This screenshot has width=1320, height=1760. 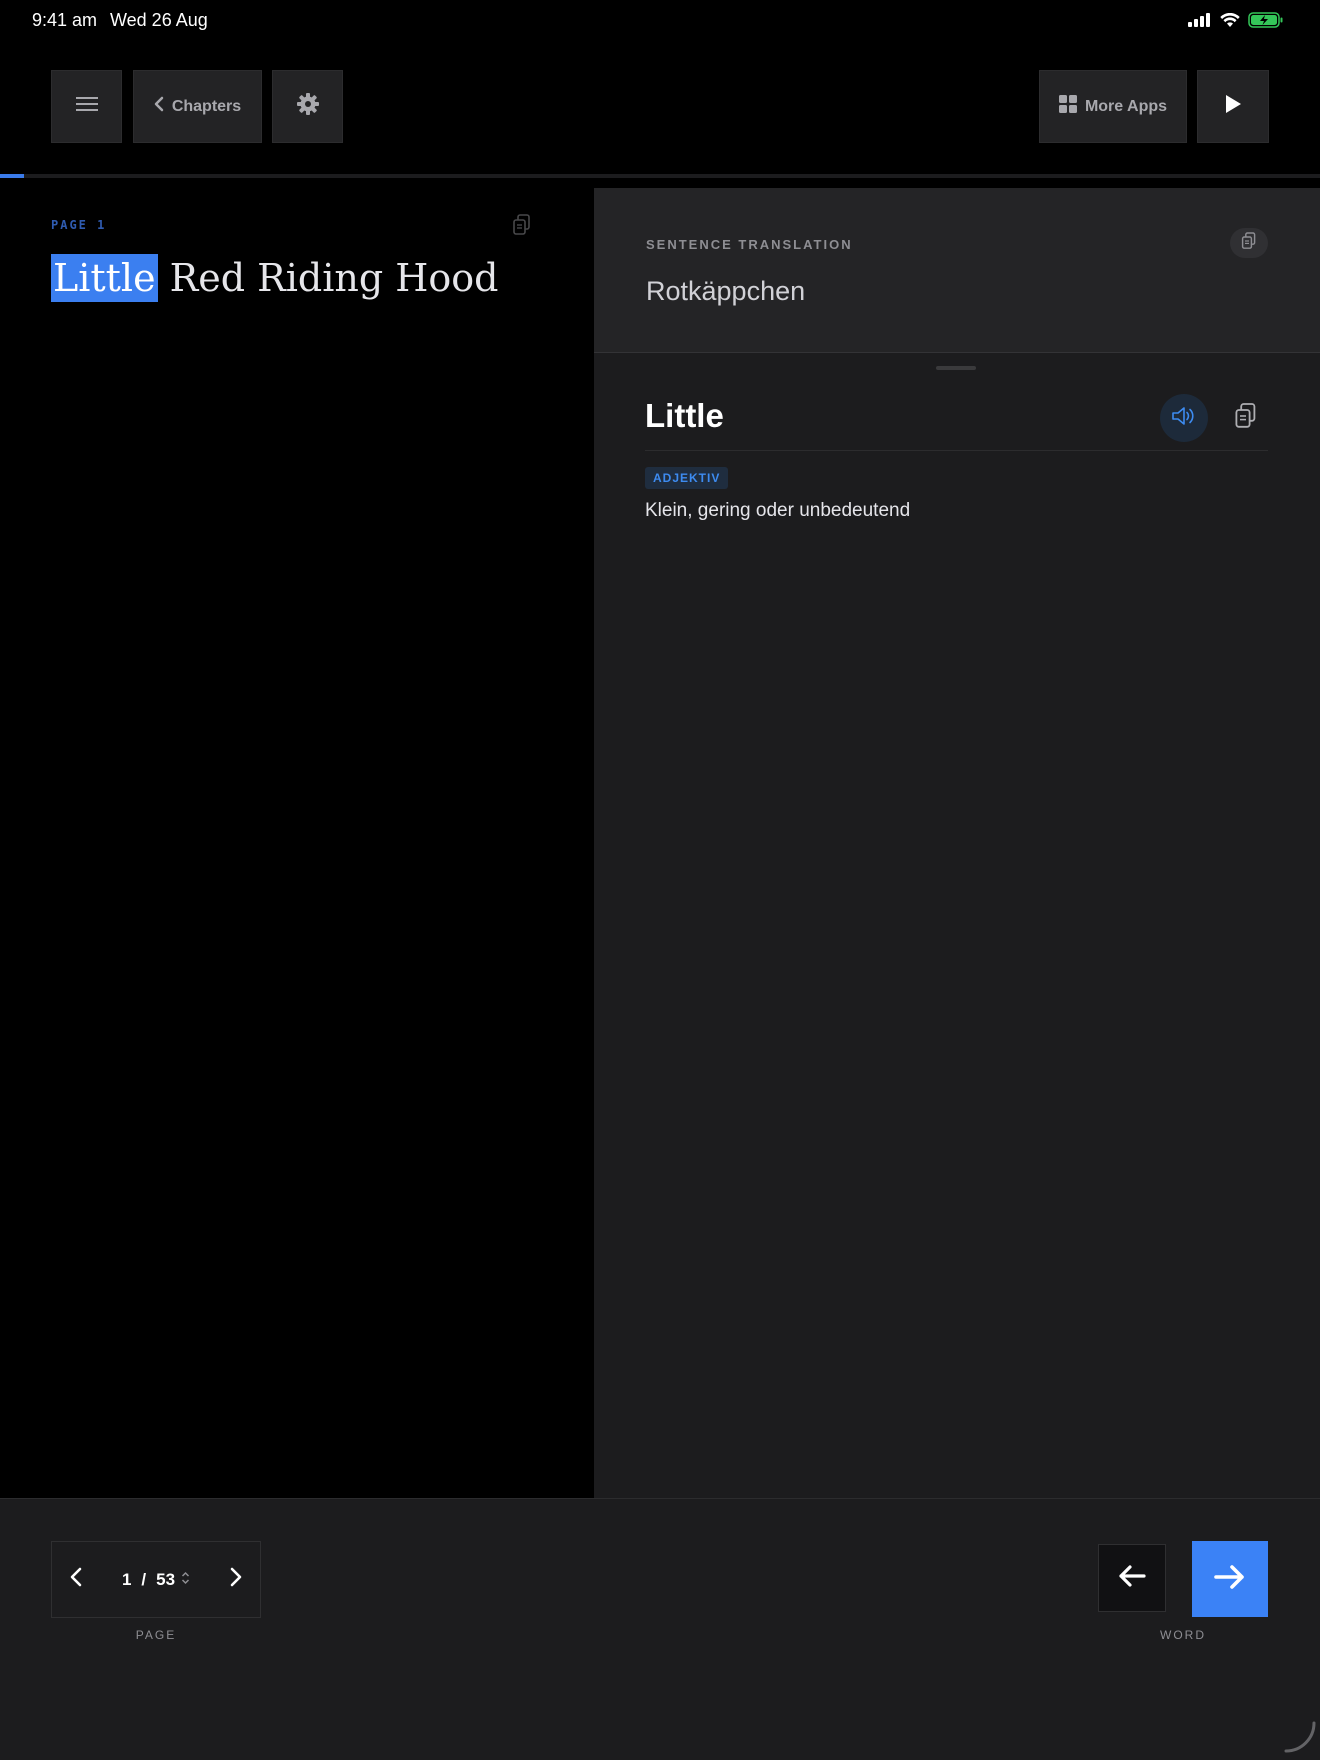 I want to click on copy-page-button, so click(x=522, y=227).